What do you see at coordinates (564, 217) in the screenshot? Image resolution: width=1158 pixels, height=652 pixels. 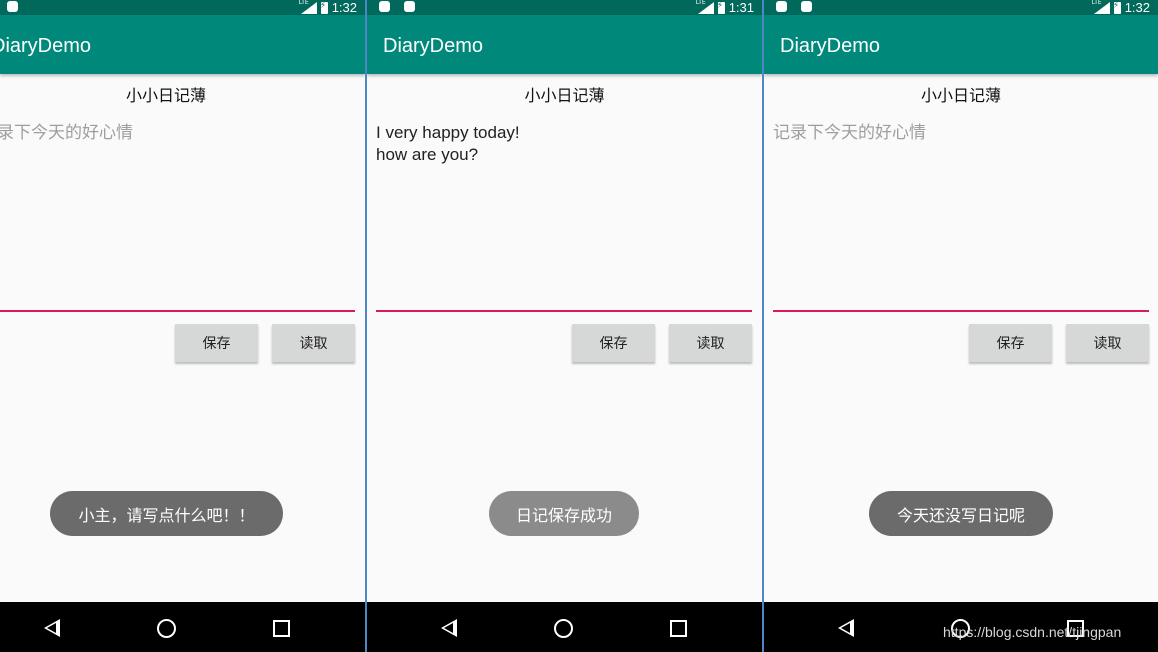 I see `diary-input: I very happy today! how are you?` at bounding box center [564, 217].